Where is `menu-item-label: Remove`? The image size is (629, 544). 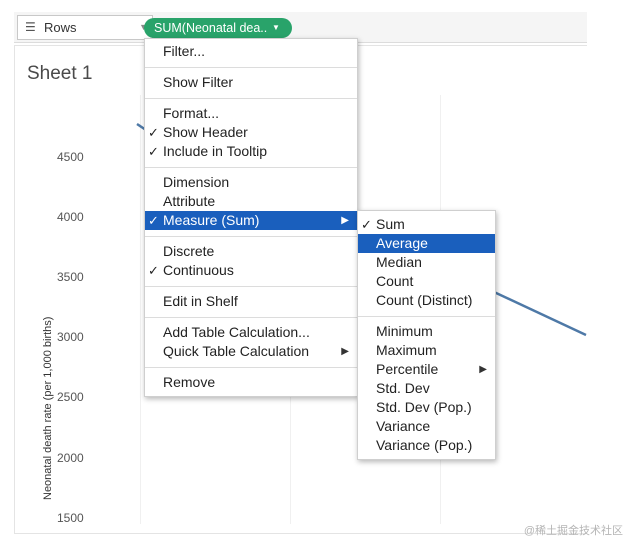
menu-item-label: Remove is located at coordinates (189, 382).